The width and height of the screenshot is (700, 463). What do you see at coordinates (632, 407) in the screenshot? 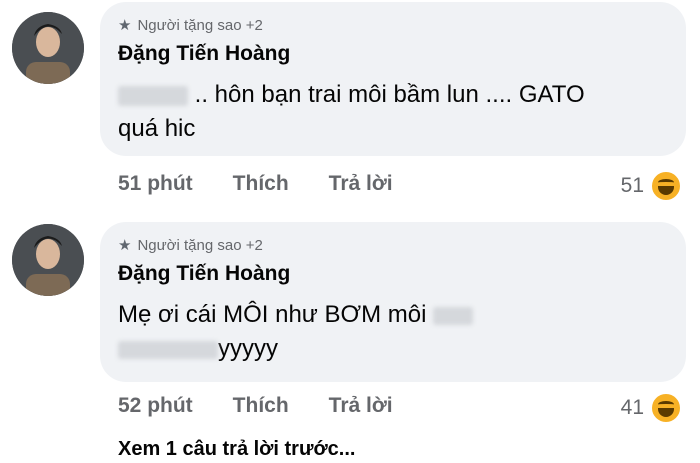
I see `reaction-count: 41` at bounding box center [632, 407].